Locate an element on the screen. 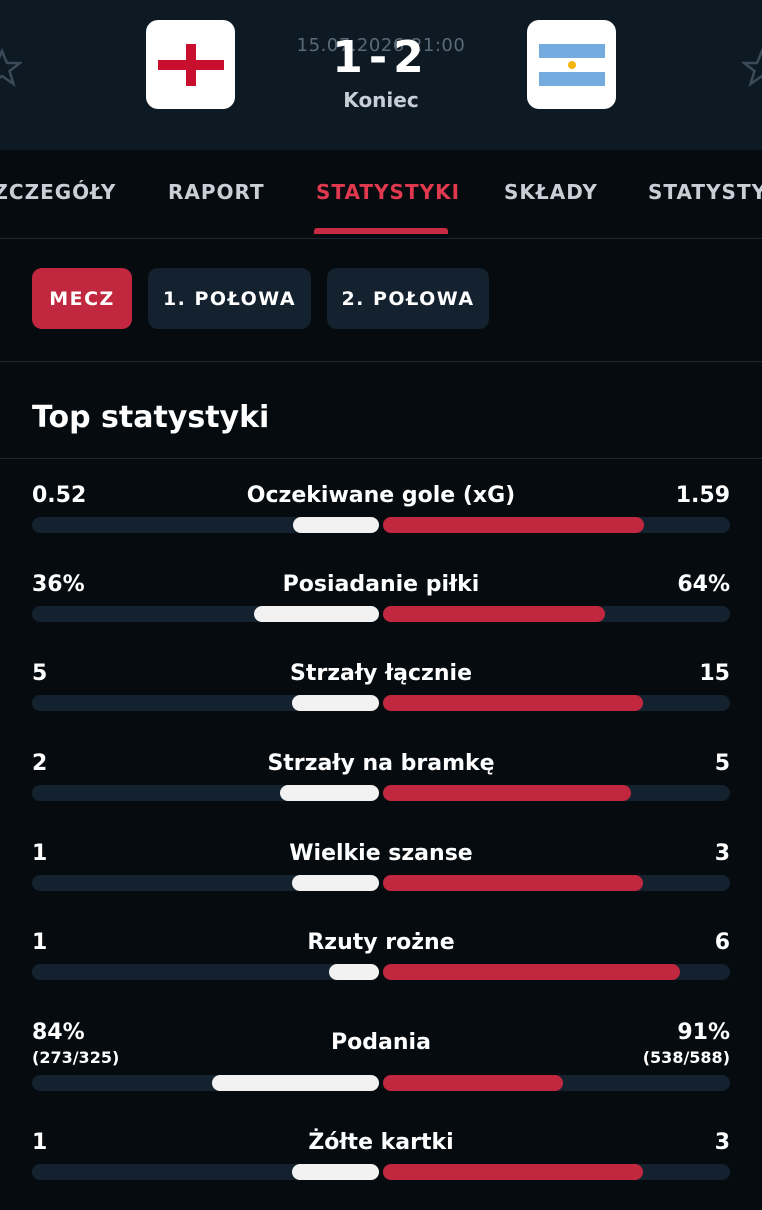 Image resolution: width=762 pixels, height=1210 pixels. stat-label: Posiadanie piłki is located at coordinates (381, 584).